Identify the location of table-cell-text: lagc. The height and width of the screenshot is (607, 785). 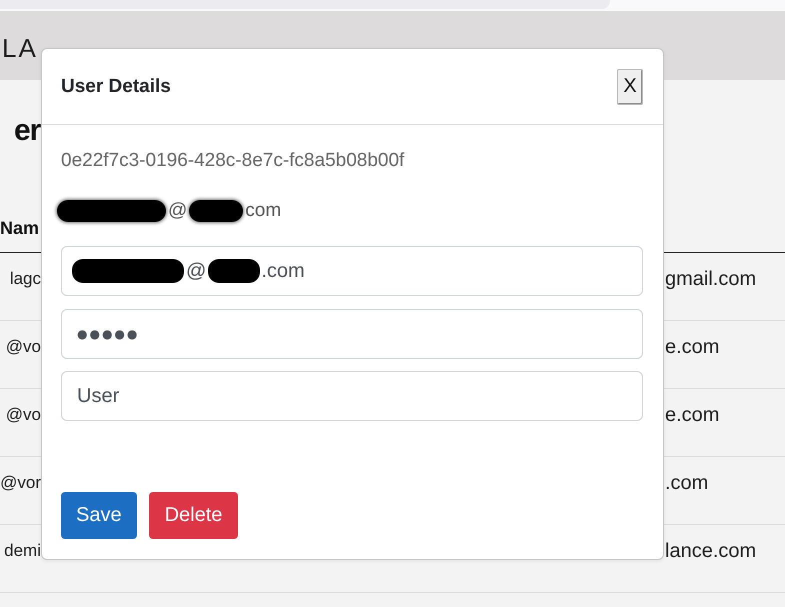
(25, 279).